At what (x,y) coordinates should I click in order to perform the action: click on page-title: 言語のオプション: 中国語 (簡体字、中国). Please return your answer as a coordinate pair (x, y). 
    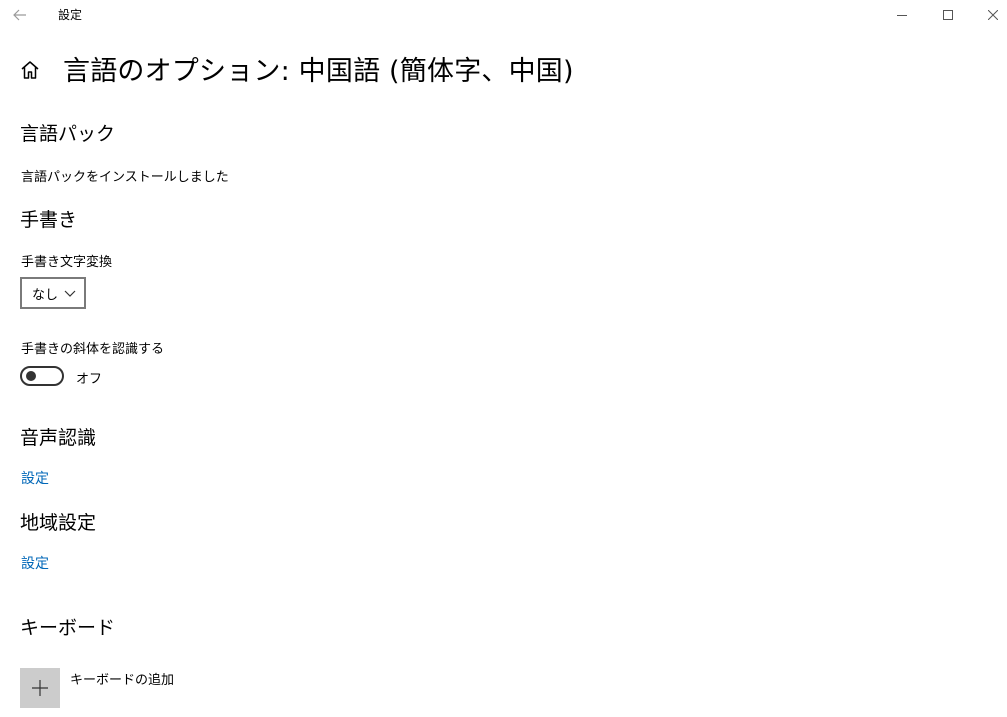
    Looking at the image, I should click on (318, 71).